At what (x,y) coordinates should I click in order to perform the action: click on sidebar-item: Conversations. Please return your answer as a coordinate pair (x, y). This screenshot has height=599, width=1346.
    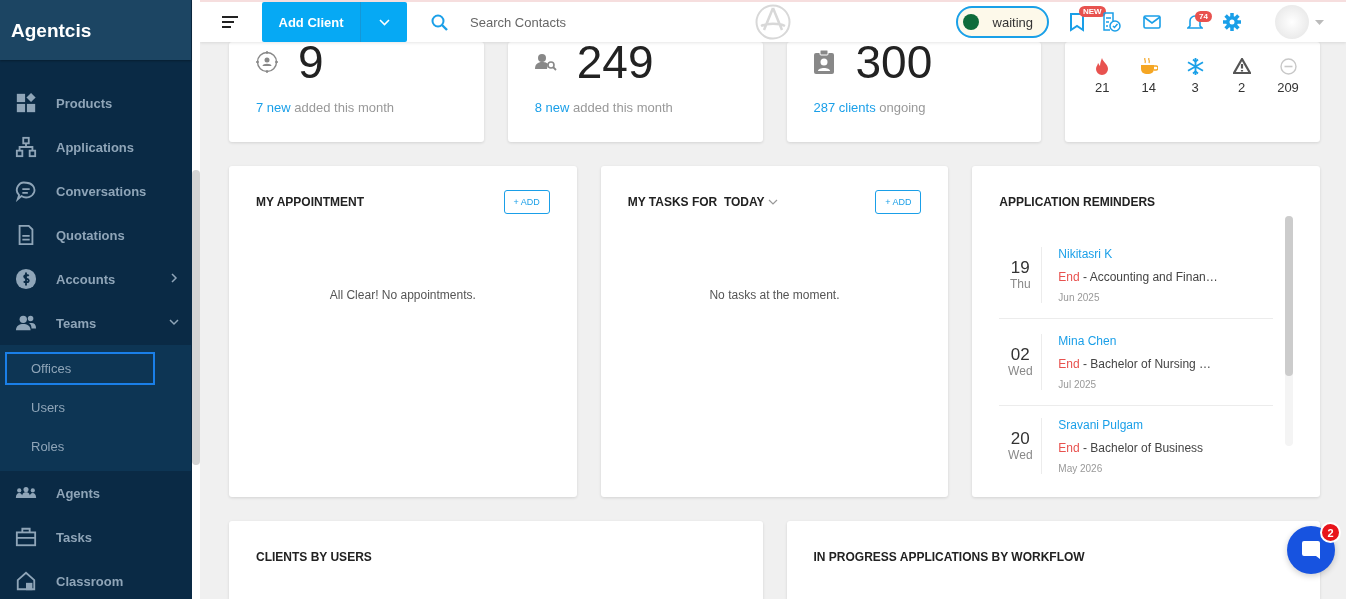
    Looking at the image, I should click on (95, 191).